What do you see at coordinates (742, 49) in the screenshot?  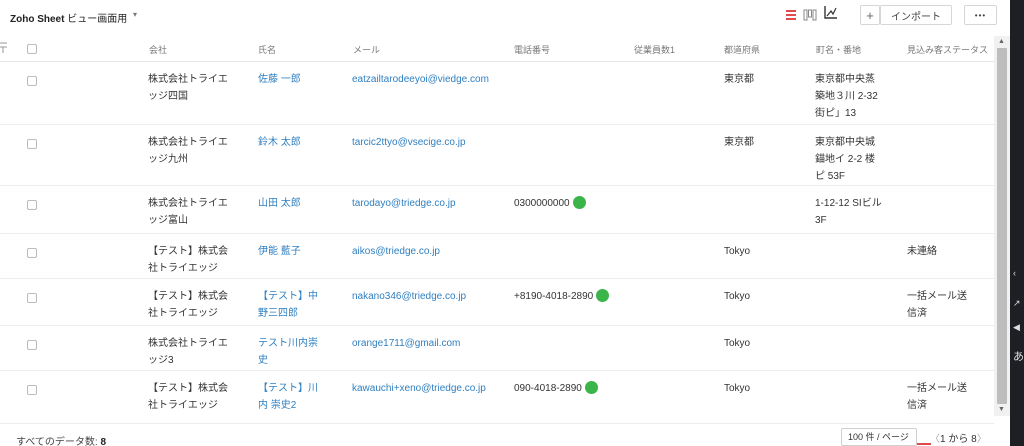 I see `column-header-prefecture: 都道府県` at bounding box center [742, 49].